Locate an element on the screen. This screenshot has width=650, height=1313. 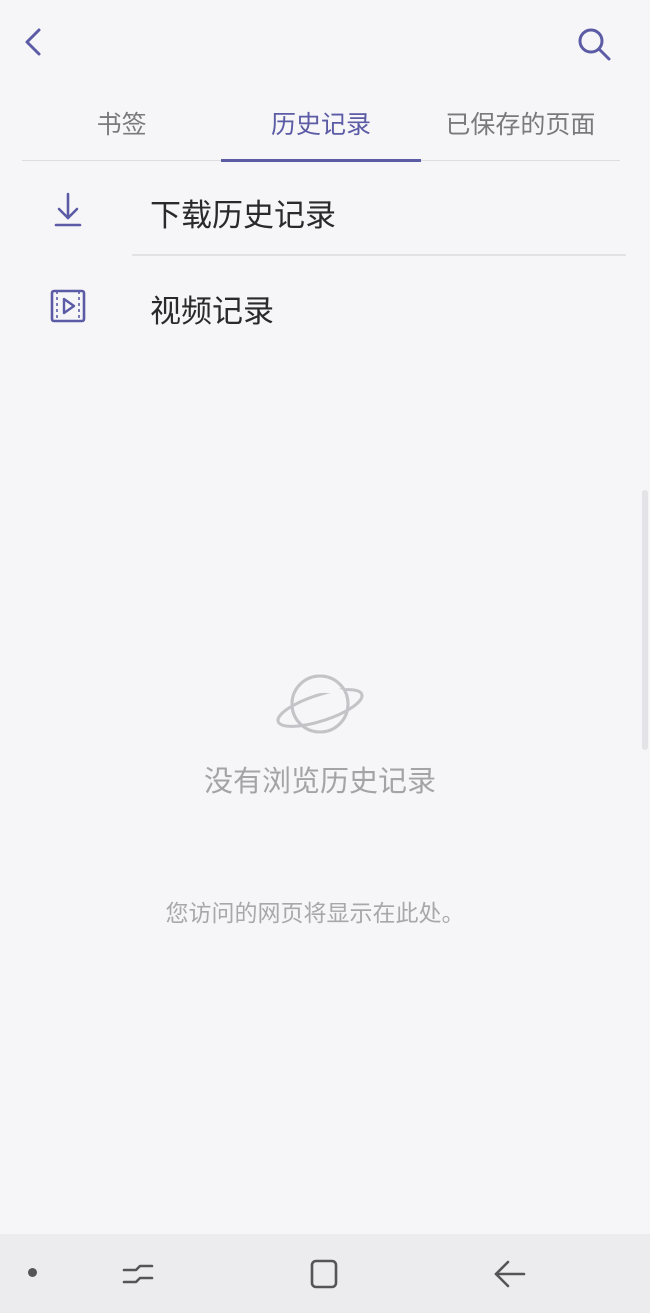
empty-state-title: 没有浏览历史记录 is located at coordinates (319, 781).